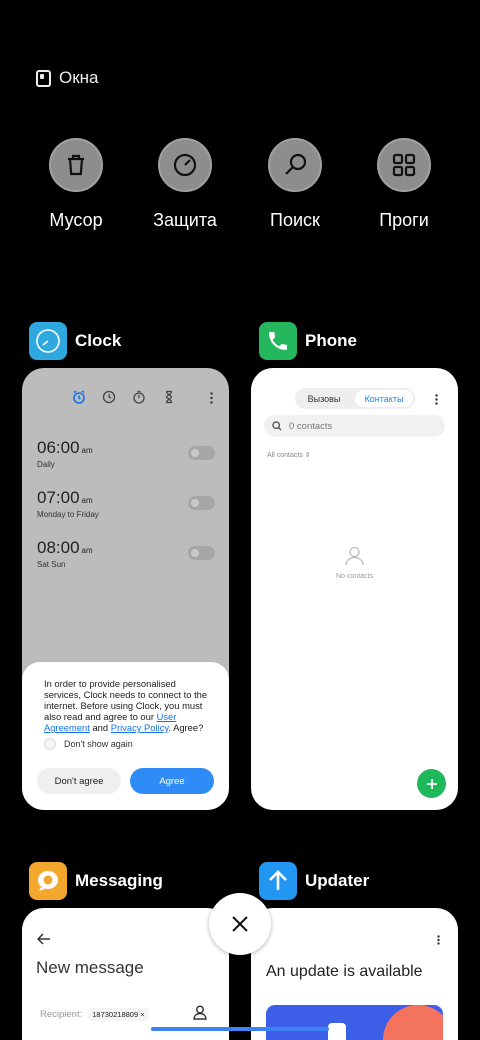  I want to click on filter-label: All contacts, so click(285, 455).